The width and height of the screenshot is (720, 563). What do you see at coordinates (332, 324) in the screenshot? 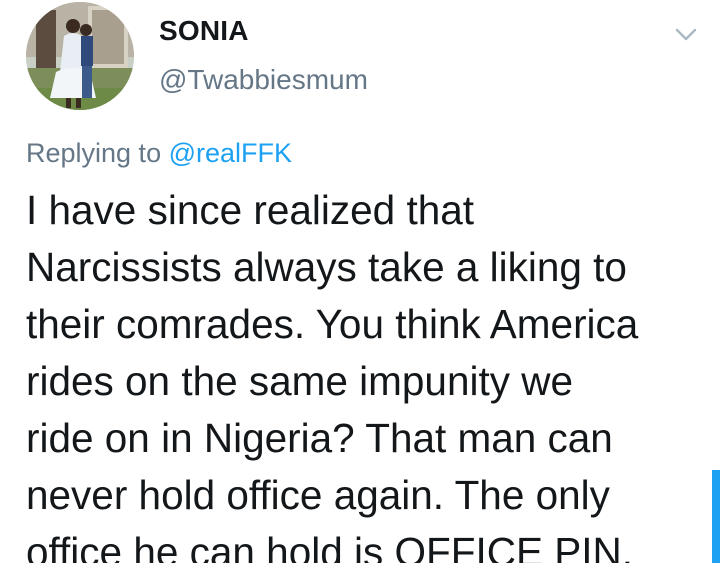
I see `tweet-text-line: their comrades. You think America` at bounding box center [332, 324].